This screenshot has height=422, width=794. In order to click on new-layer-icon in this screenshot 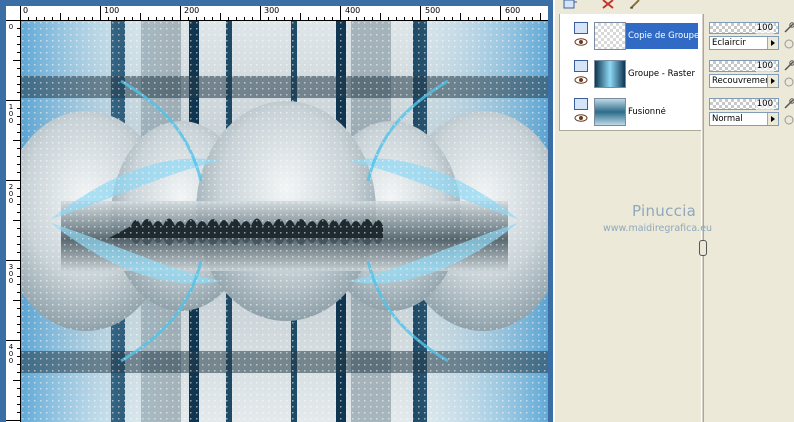, I will do `click(570, 4)`.